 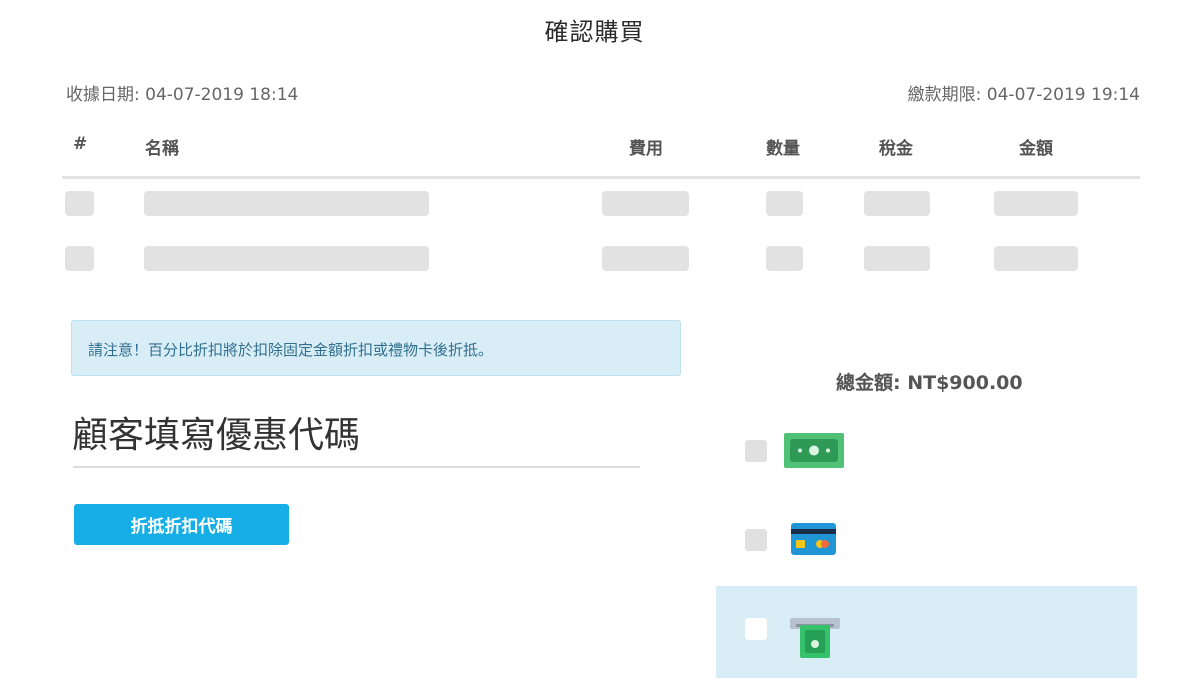 What do you see at coordinates (181, 524) in the screenshot?
I see `apply-coupon-button: 折抵折扣代碼` at bounding box center [181, 524].